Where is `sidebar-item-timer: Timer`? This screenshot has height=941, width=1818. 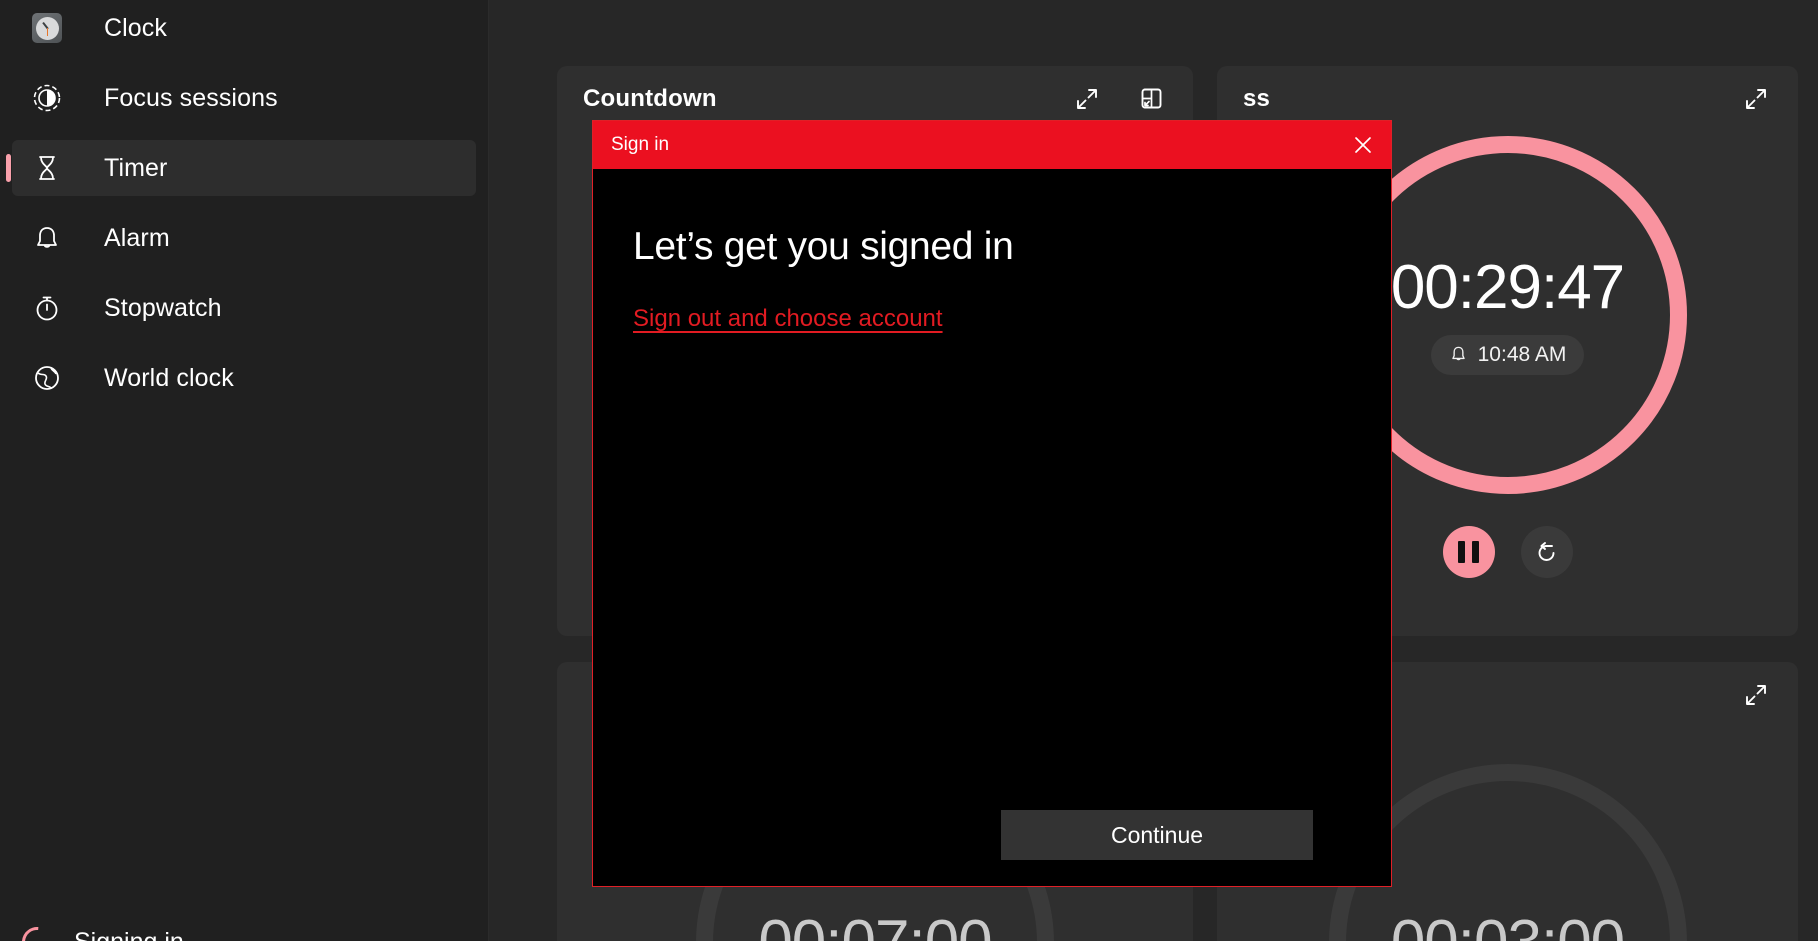
sidebar-item-timer: Timer is located at coordinates (241, 168).